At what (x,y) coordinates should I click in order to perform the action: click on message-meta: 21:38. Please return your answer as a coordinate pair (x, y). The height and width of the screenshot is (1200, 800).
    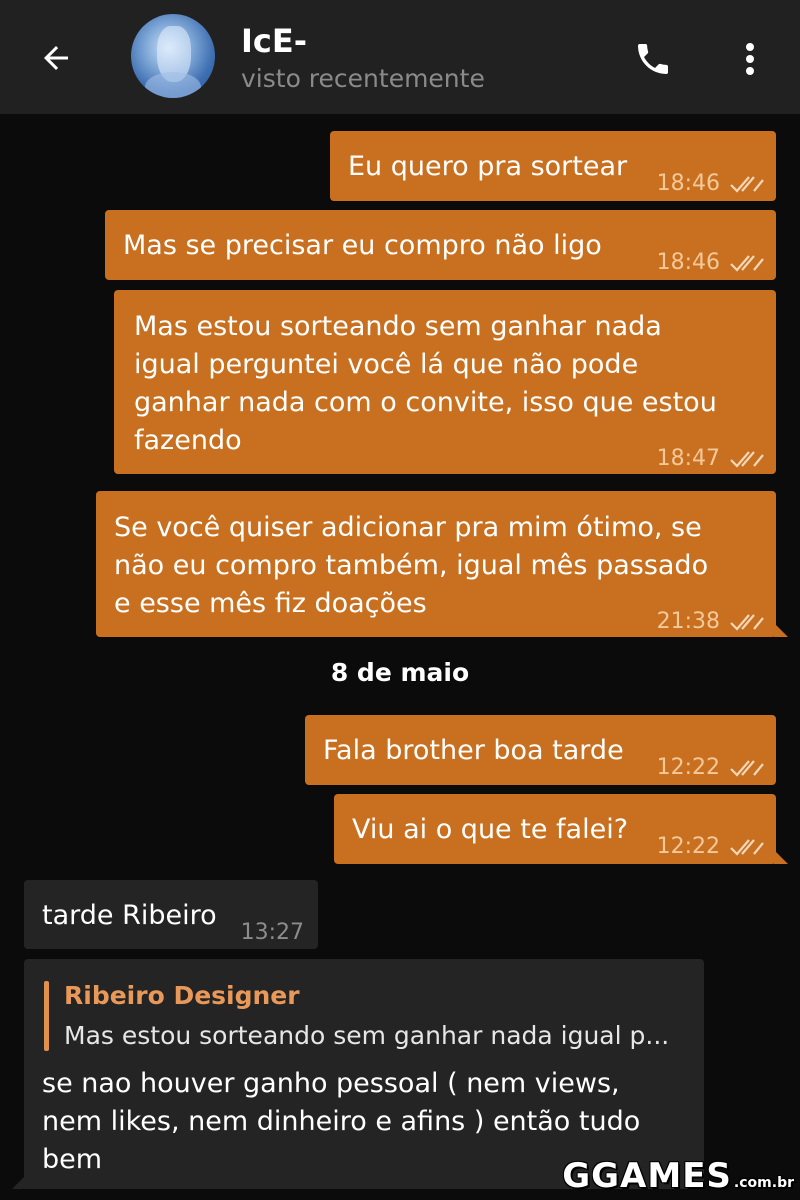
    Looking at the image, I should click on (710, 622).